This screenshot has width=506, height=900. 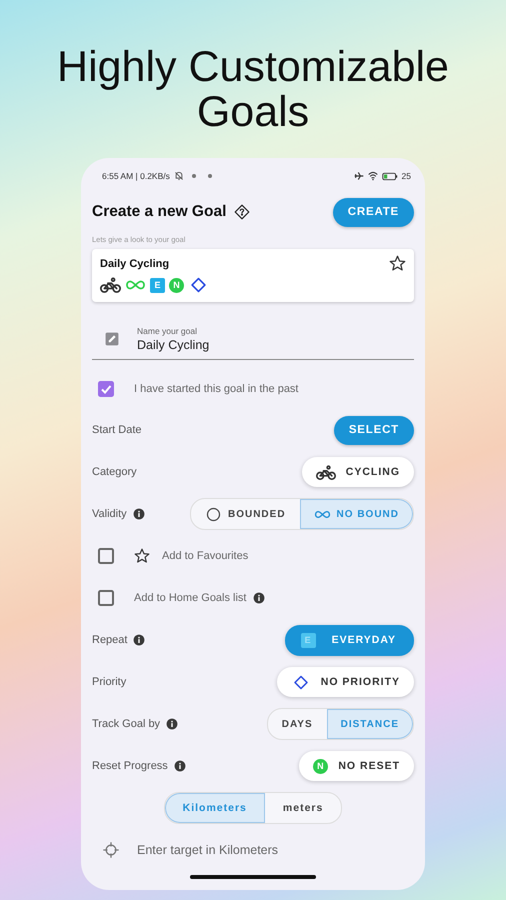 I want to click on field-label: Priority, so click(x=109, y=682).